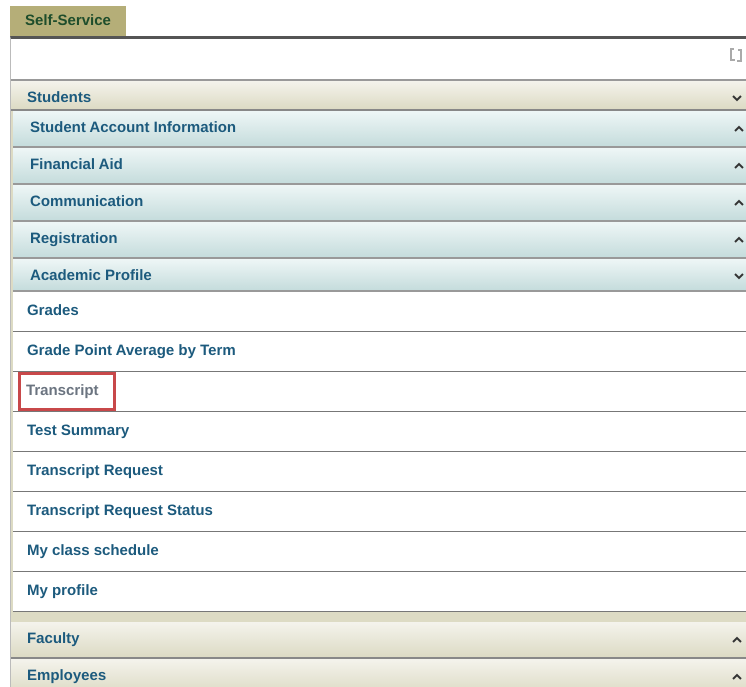  I want to click on menu-link: Transcript, so click(67, 391).